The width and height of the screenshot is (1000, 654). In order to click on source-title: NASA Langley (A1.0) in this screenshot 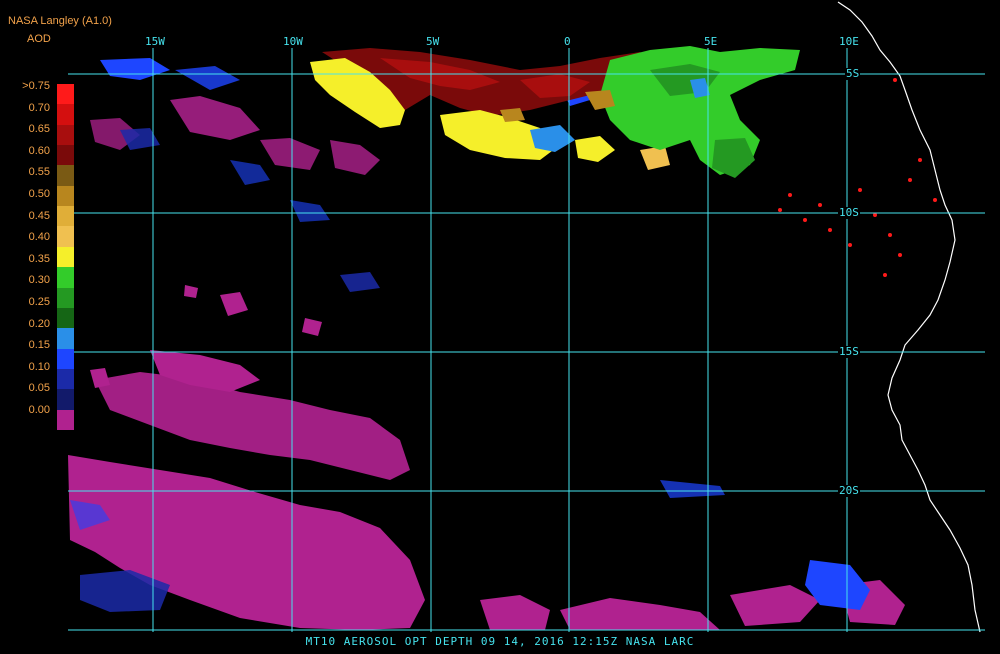, I will do `click(60, 21)`.